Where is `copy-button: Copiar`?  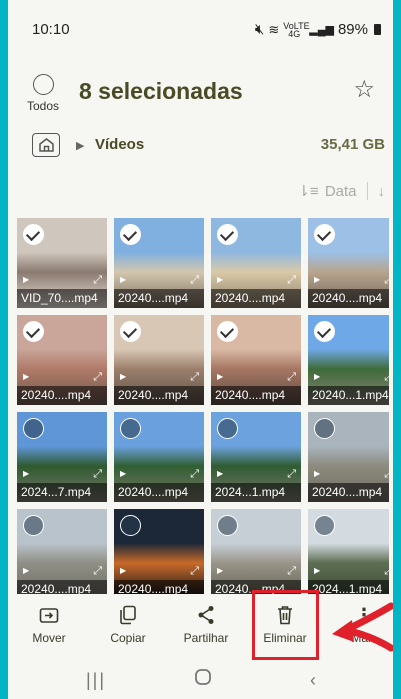 copy-button: Copiar is located at coordinates (128, 624).